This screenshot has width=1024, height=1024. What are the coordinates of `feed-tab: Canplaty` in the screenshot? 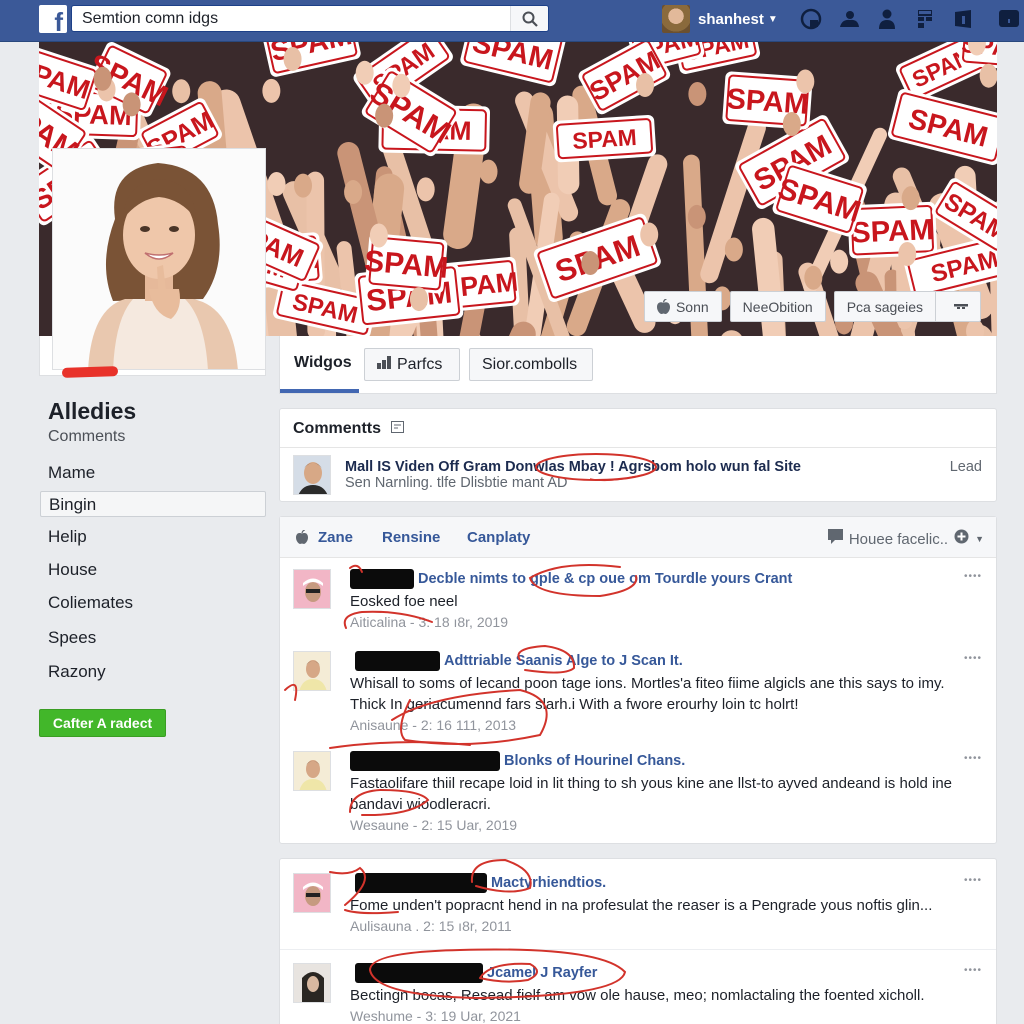 It's located at (498, 537).